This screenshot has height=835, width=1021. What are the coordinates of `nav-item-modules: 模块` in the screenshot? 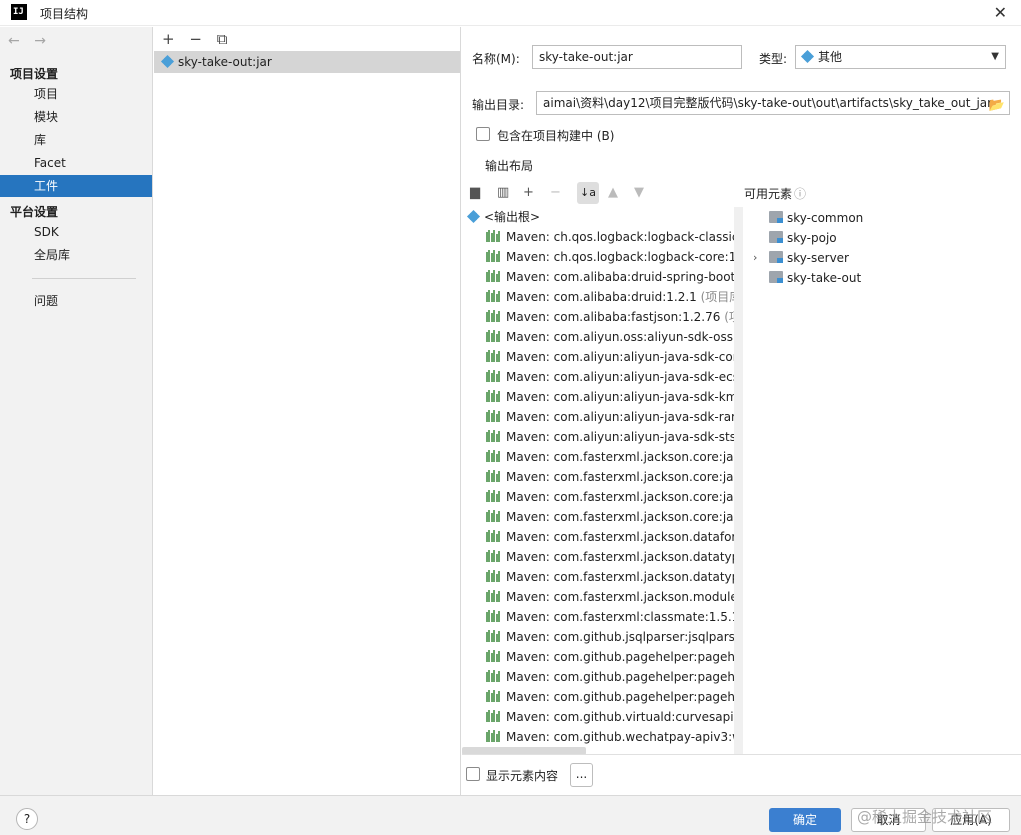 It's located at (76, 117).